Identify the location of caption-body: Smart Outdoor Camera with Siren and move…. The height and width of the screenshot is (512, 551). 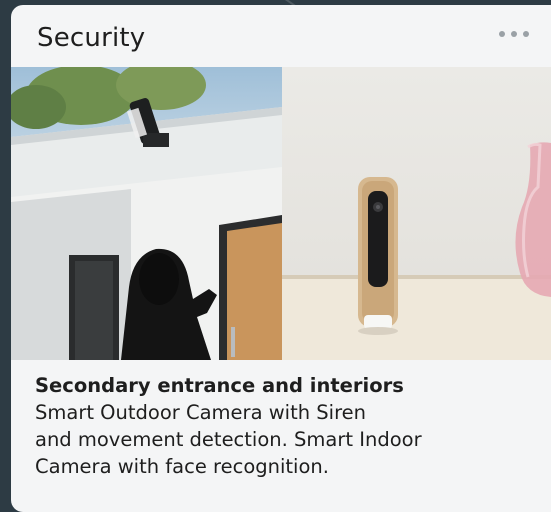
(228, 439).